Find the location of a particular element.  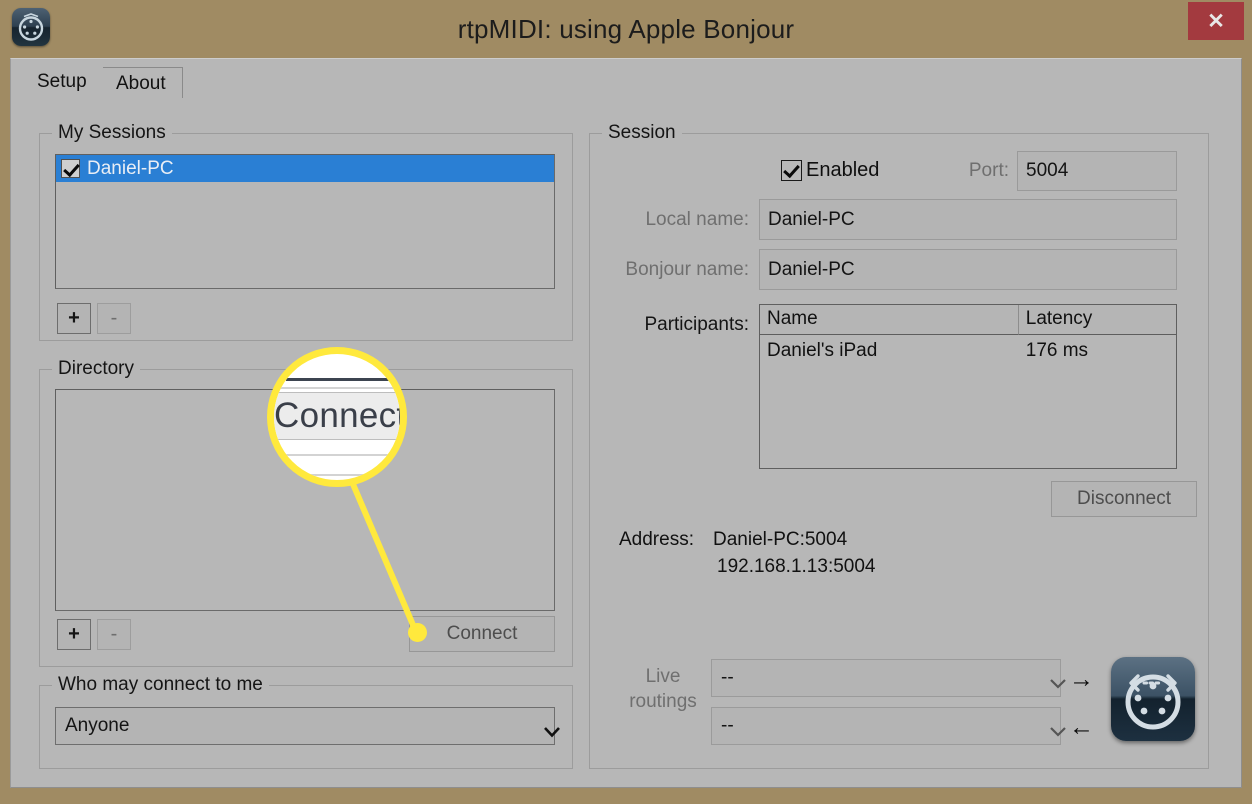

routing-in-value: -- is located at coordinates (727, 725).